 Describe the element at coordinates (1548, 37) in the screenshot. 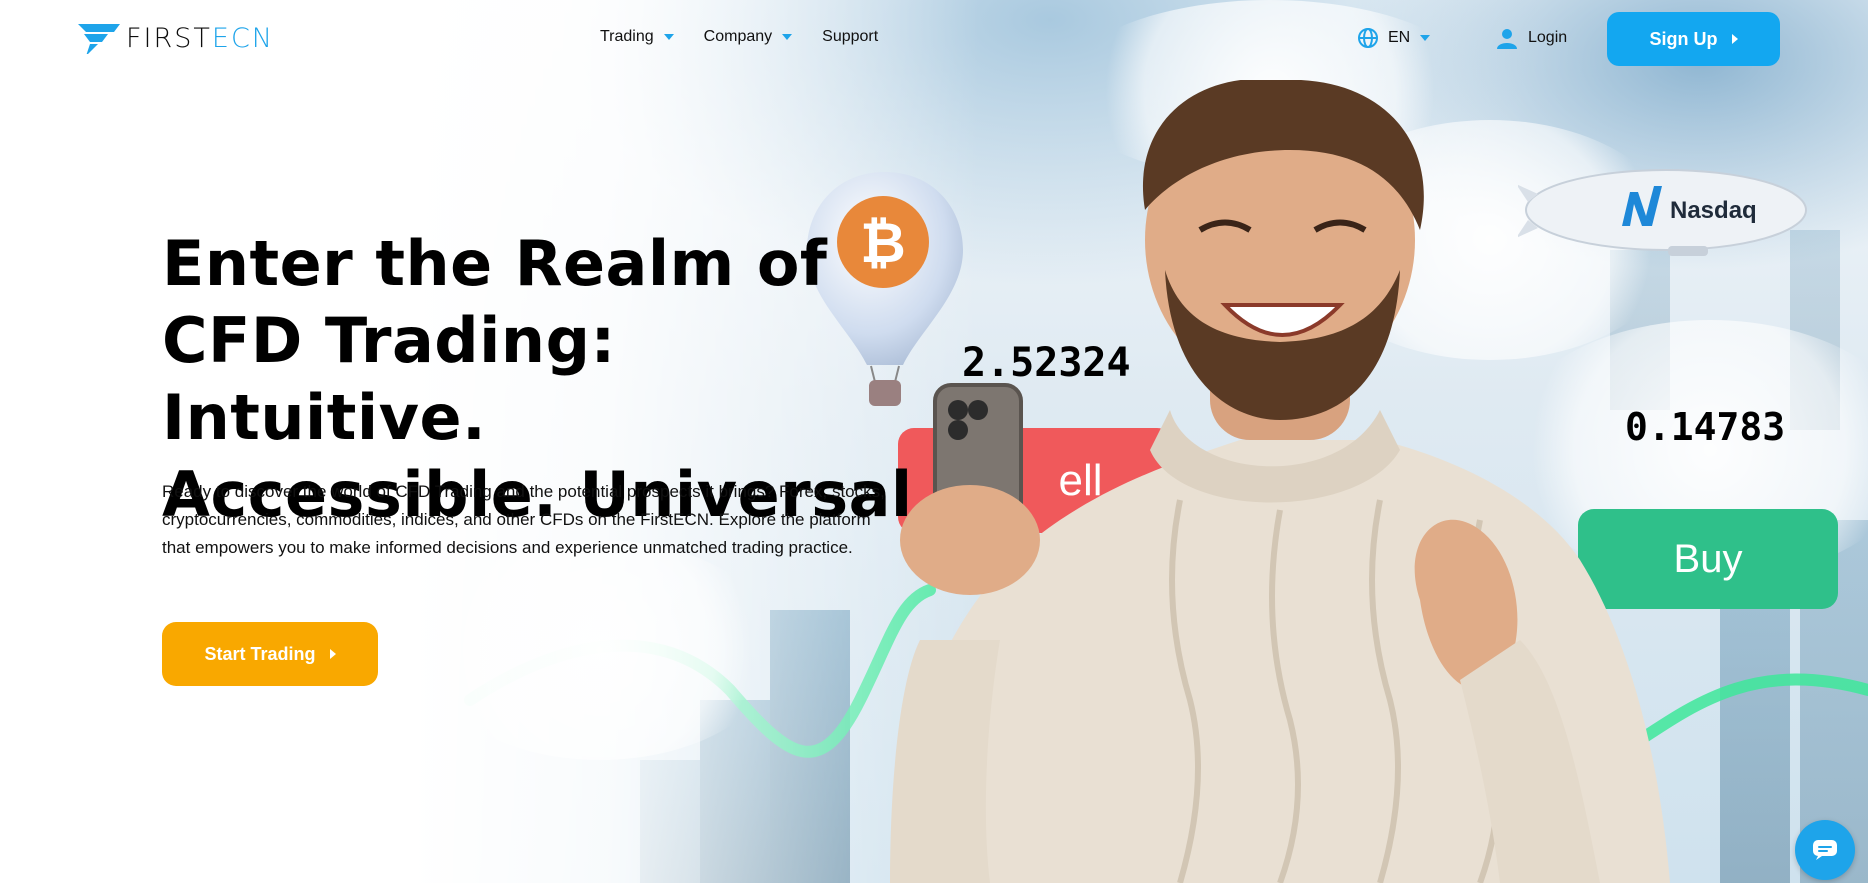

I see `login-label: Login` at that location.